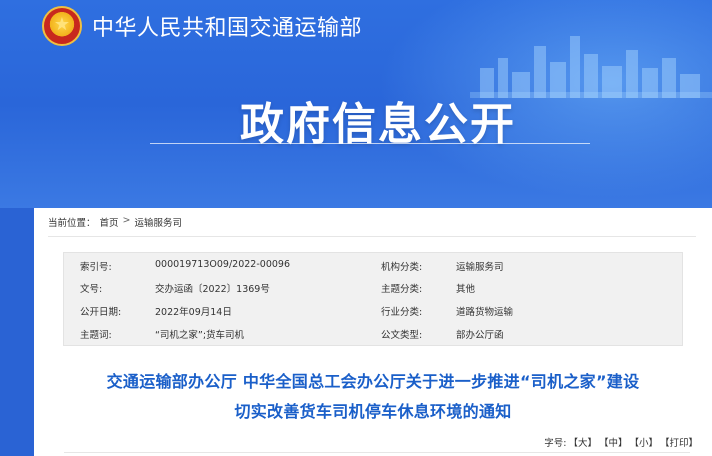 The width and height of the screenshot is (712, 456). I want to click on article-title-line-1: 交通运输部办公厅 中华全国总工会办公厅关于进一步推进“司机之家”建设, so click(373, 381).